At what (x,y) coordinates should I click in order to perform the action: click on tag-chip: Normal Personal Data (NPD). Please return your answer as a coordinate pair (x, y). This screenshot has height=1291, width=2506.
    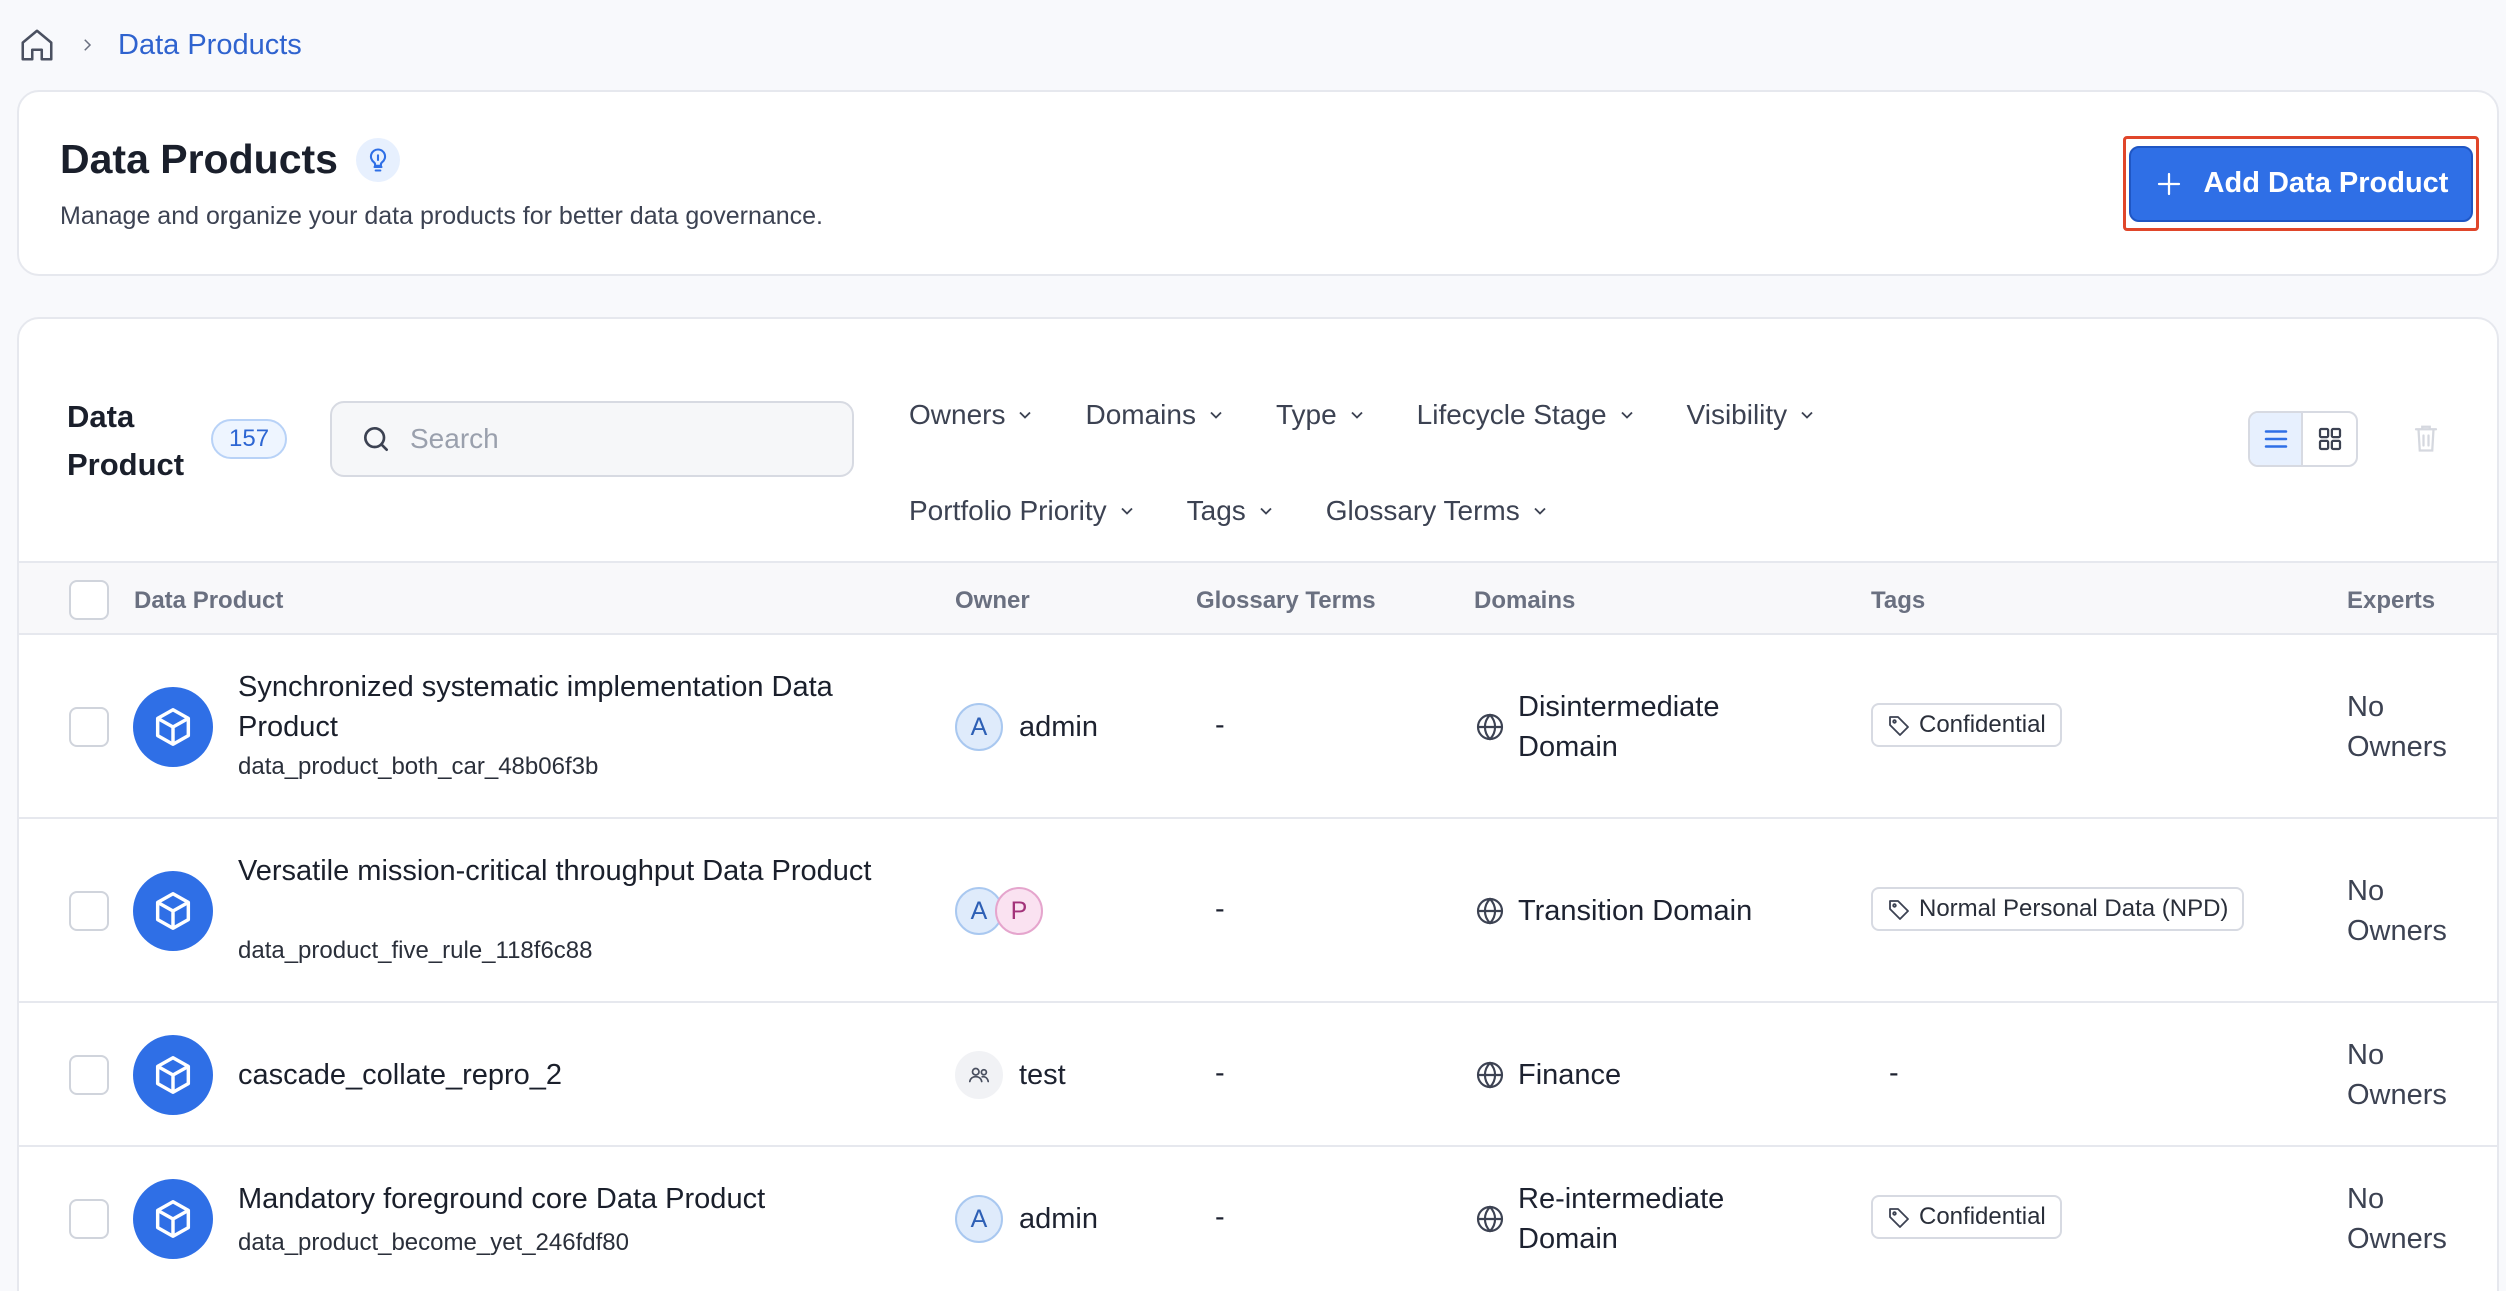
    Looking at the image, I should click on (2058, 909).